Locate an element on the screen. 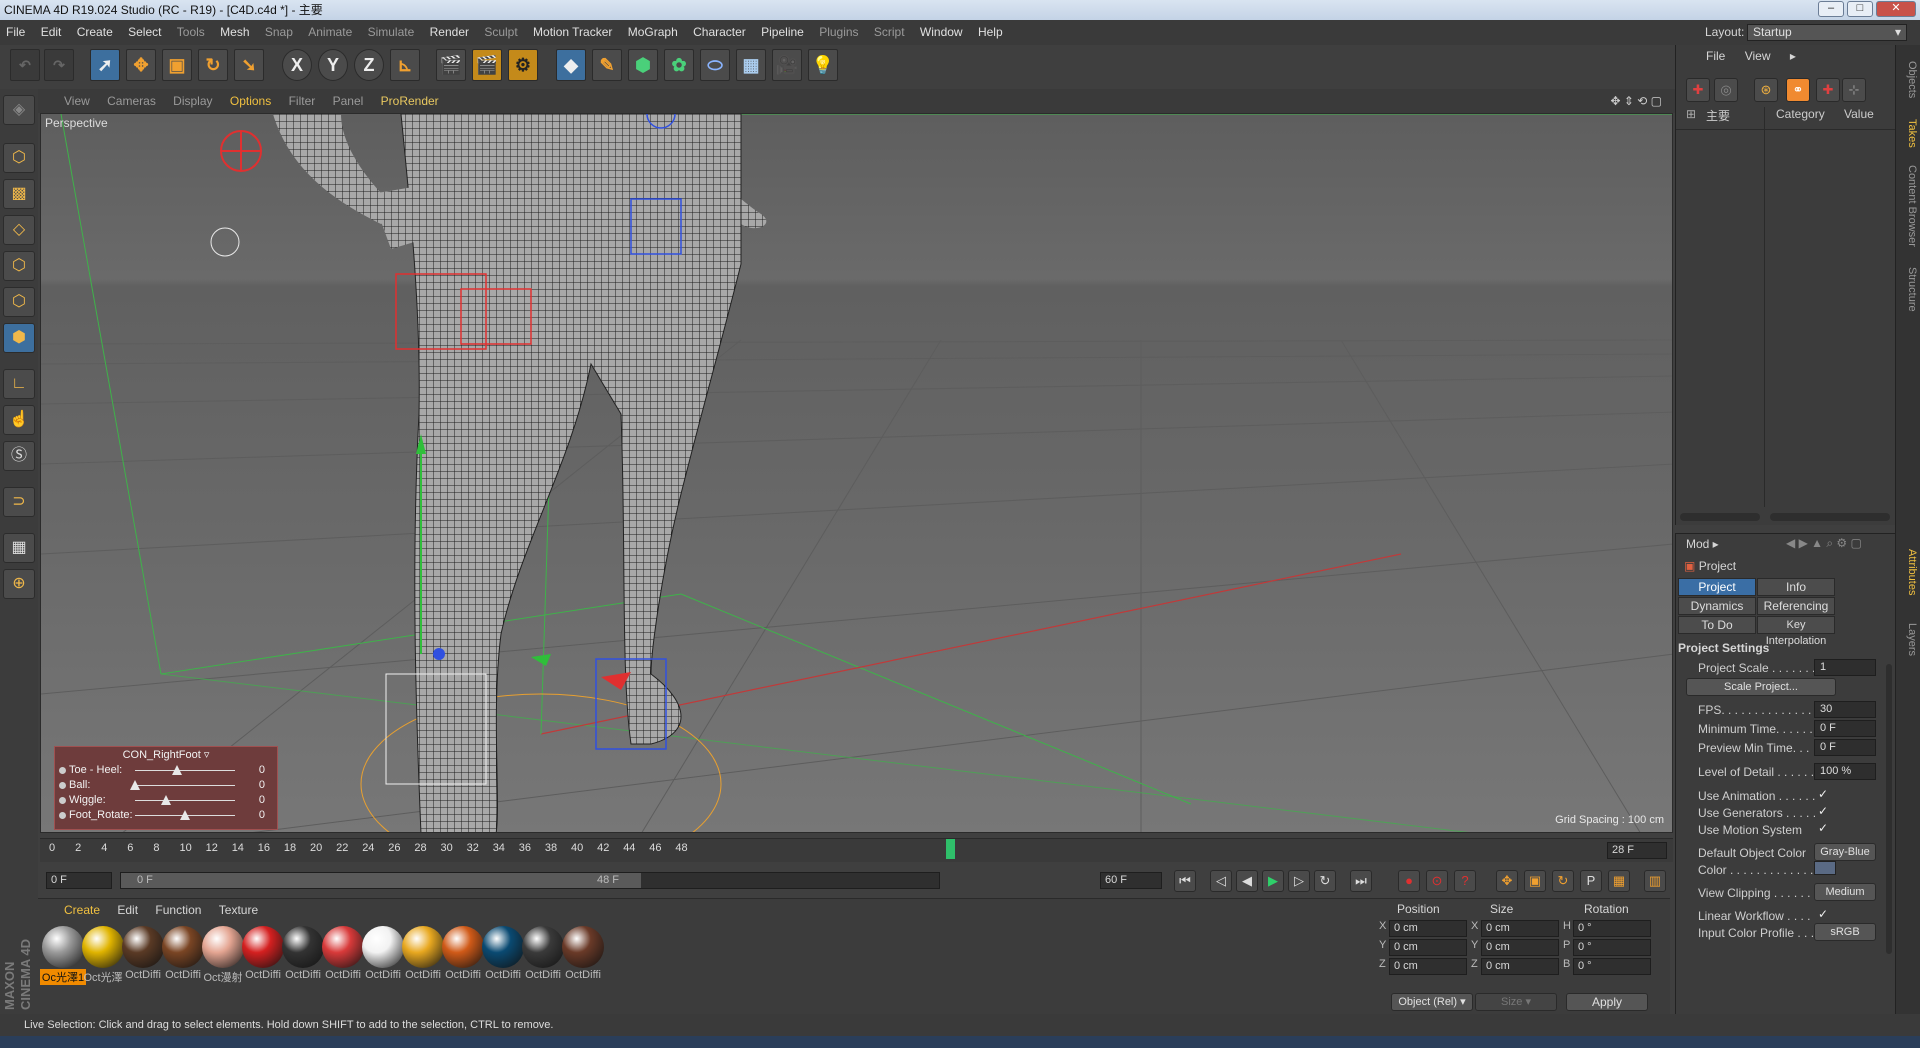 This screenshot has height=1048, width=1920. model-mode-icon: ⬡ is located at coordinates (19, 158).